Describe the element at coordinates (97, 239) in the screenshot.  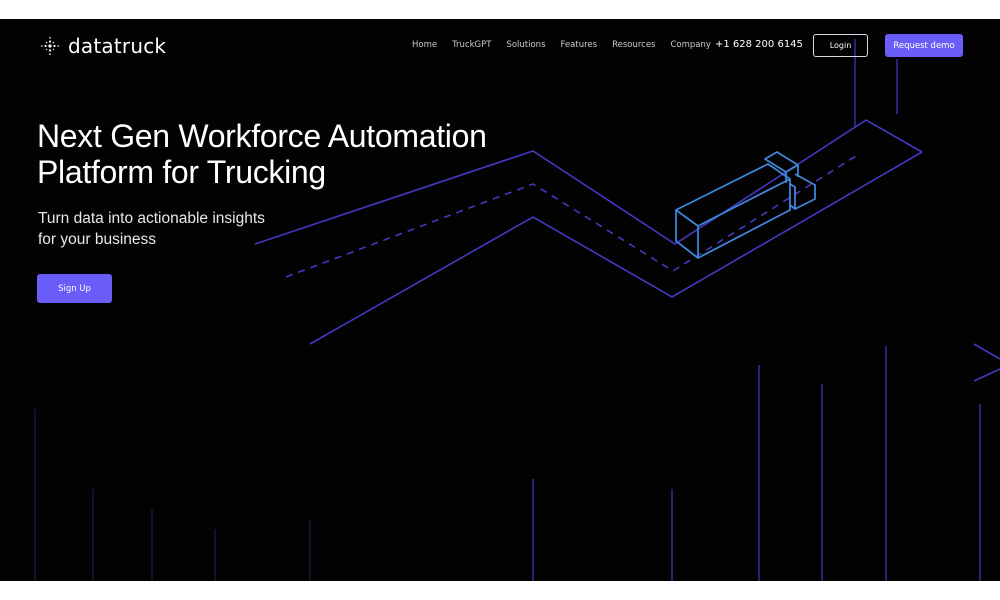
I see `hero-subtitle-line-2: for your business` at that location.